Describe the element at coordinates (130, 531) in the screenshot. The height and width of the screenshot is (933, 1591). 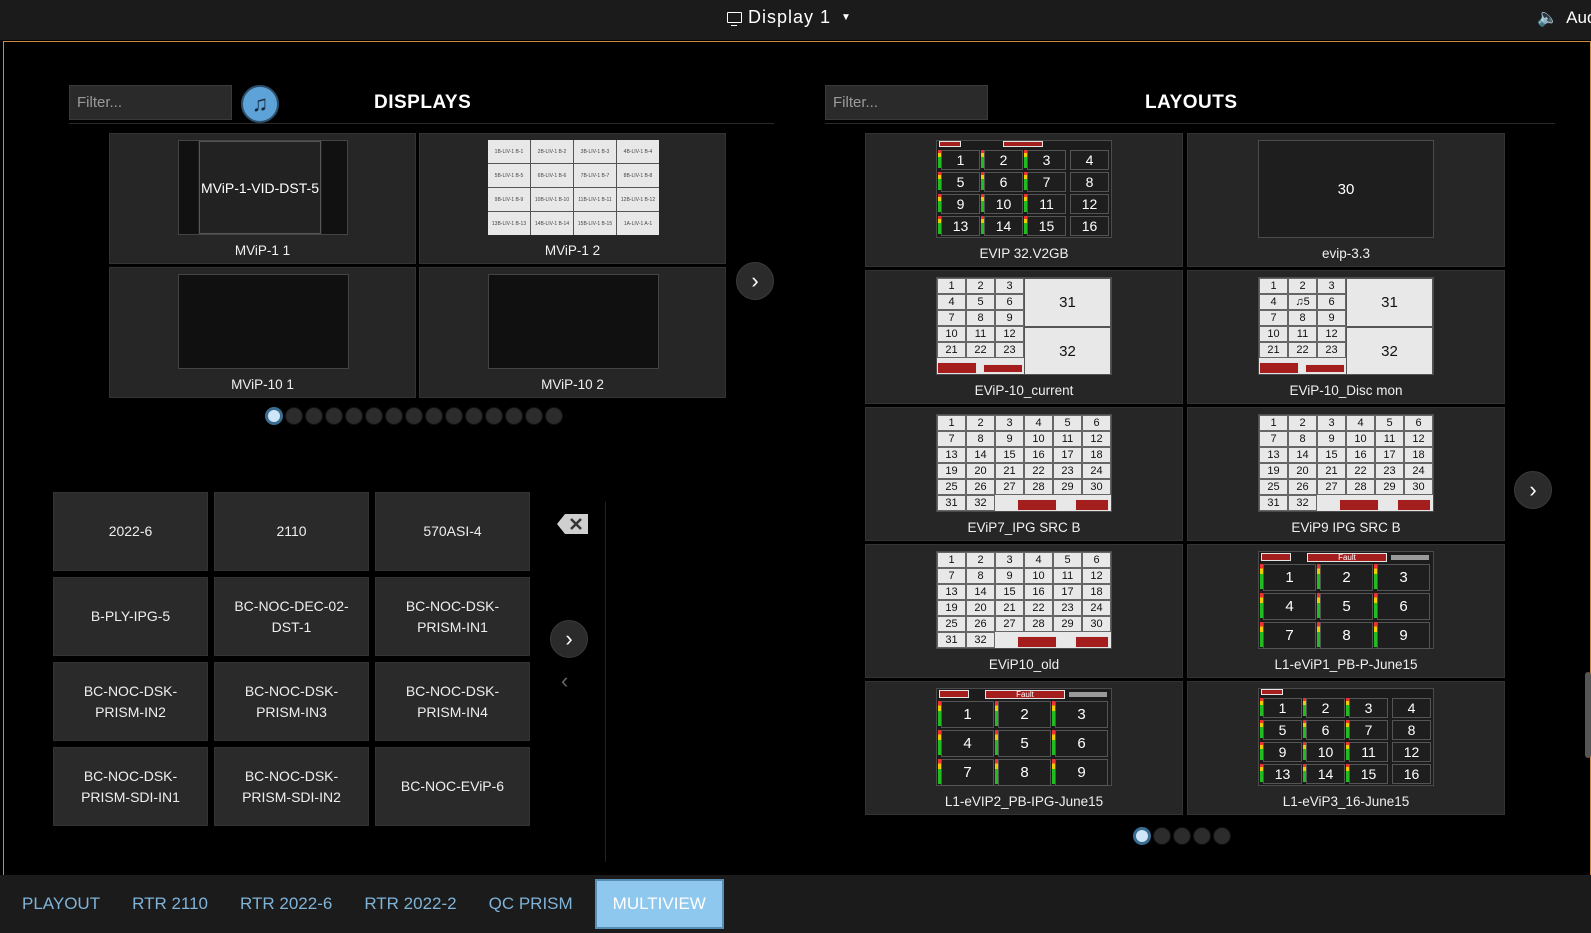
I see `source-button: 2022-6` at that location.